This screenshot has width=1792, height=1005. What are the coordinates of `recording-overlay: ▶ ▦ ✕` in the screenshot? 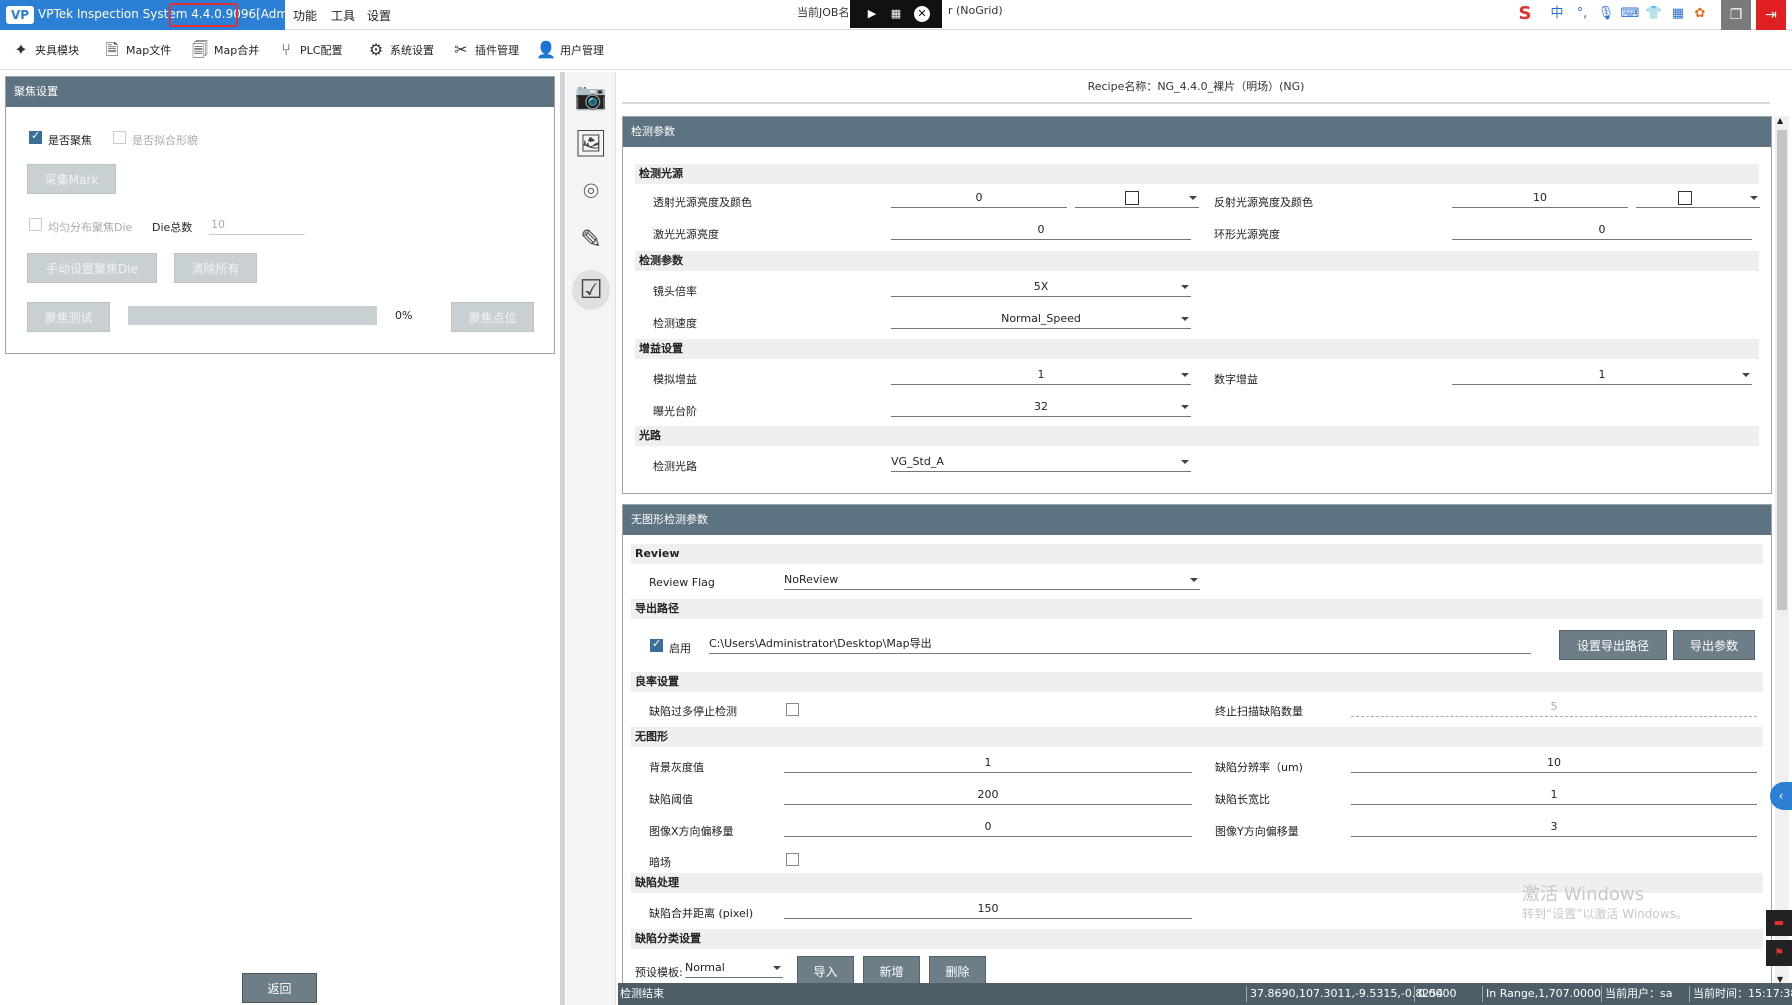 It's located at (896, 14).